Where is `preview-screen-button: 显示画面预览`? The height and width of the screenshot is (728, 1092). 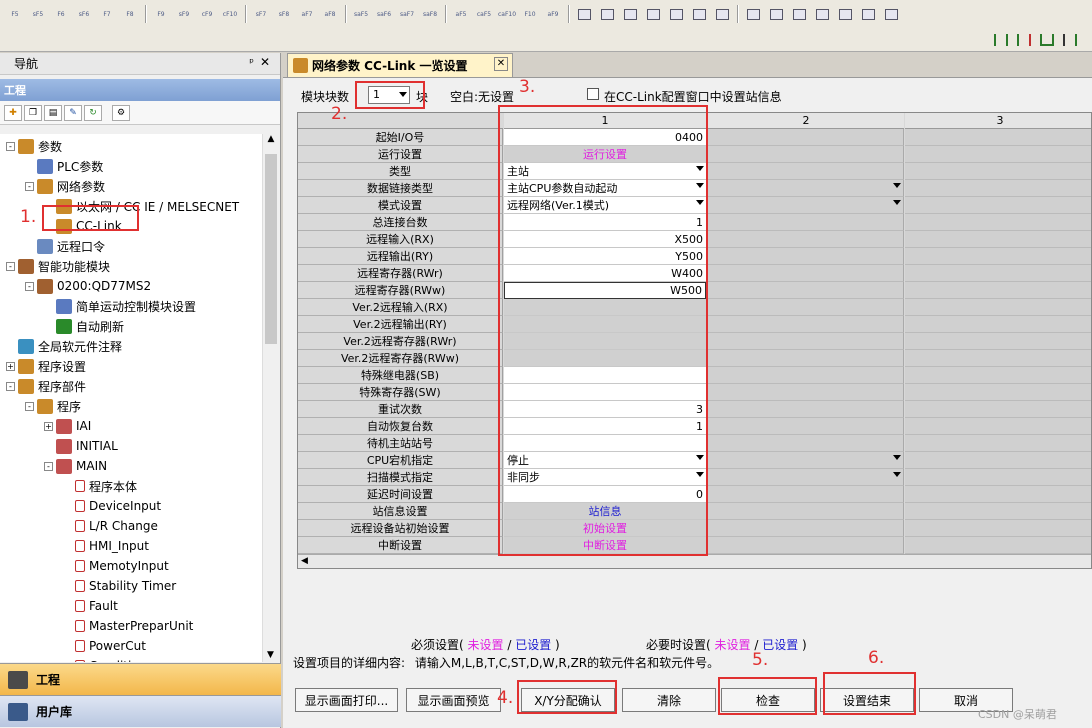 preview-screen-button: 显示画面预览 is located at coordinates (453, 700).